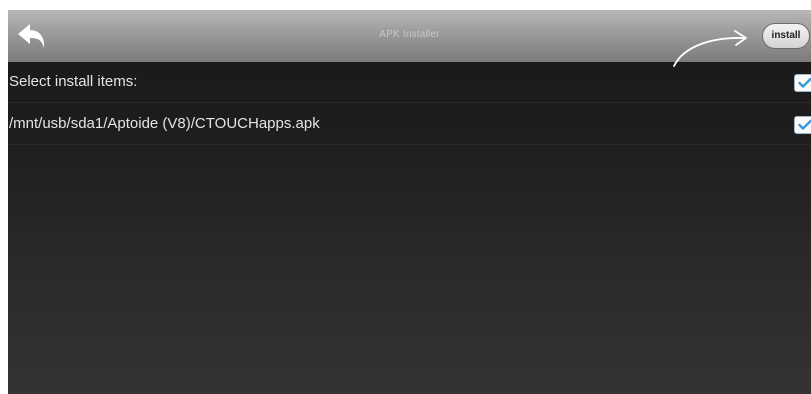 This screenshot has height=394, width=811. Describe the element at coordinates (409, 82) in the screenshot. I see `select-all-row: Select install items:` at that location.